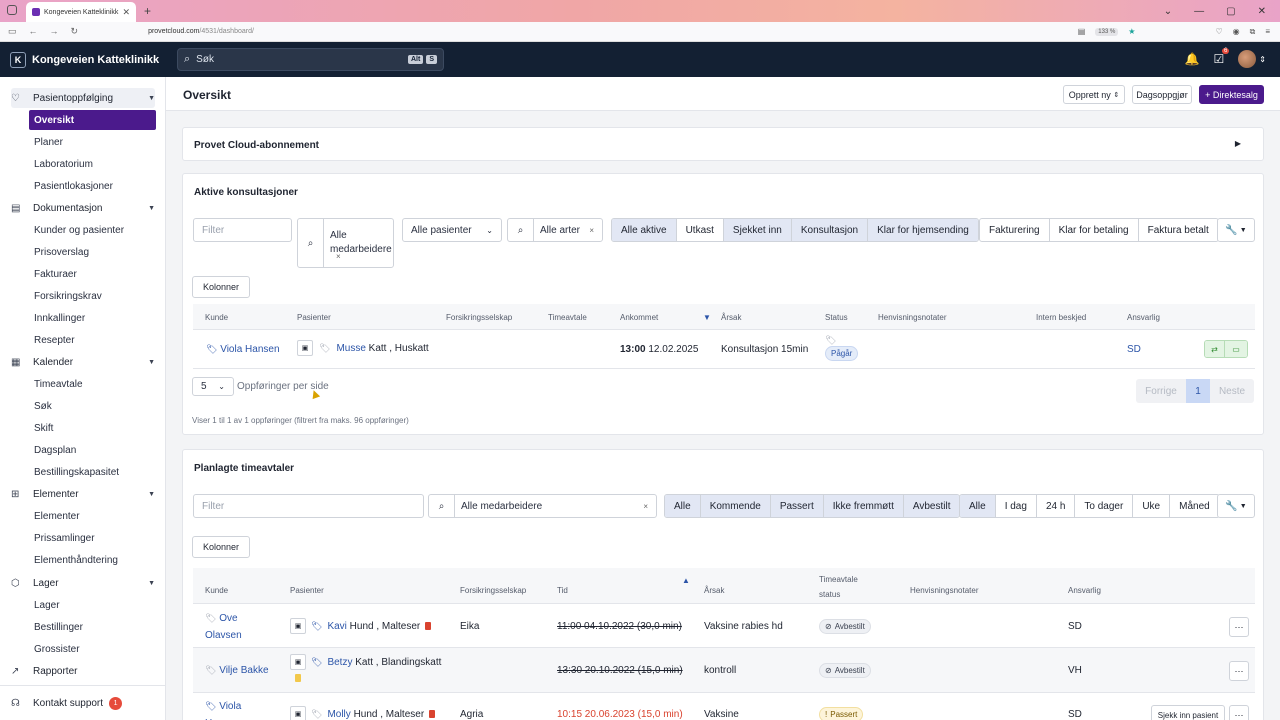 Image resolution: width=1280 pixels, height=720 pixels. Describe the element at coordinates (92, 142) in the screenshot. I see `sidebar-item-planer: Planer` at that location.